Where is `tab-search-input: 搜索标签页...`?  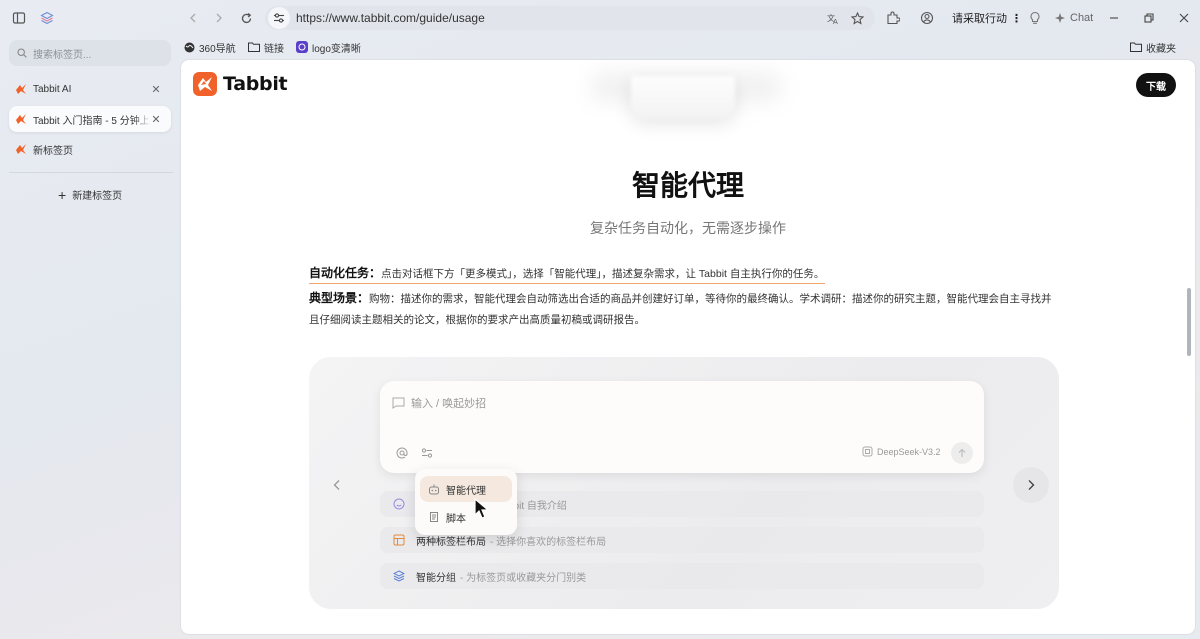
tab-search-input: 搜索标签页... is located at coordinates (90, 53).